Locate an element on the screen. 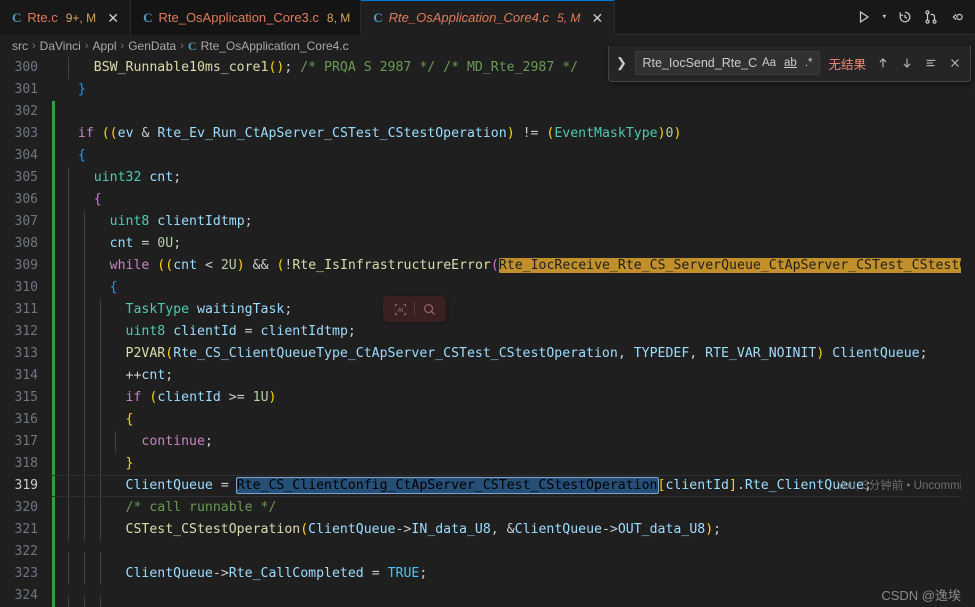 This screenshot has height=607, width=975. breadcrumb-item-src: src is located at coordinates (20, 46).